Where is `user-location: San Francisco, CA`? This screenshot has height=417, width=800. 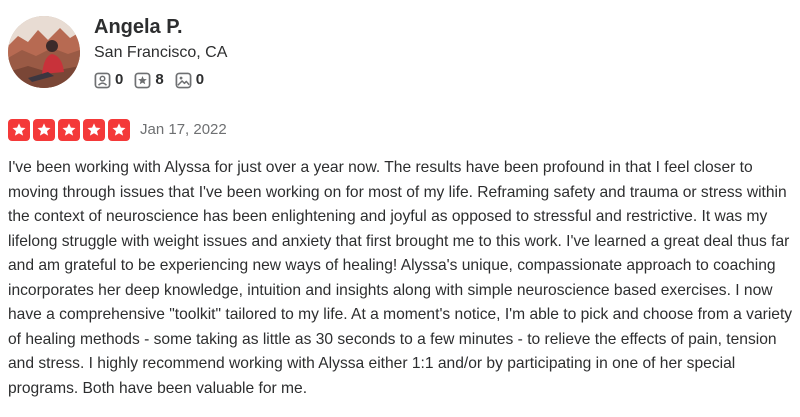 user-location: San Francisco, CA is located at coordinates (161, 52).